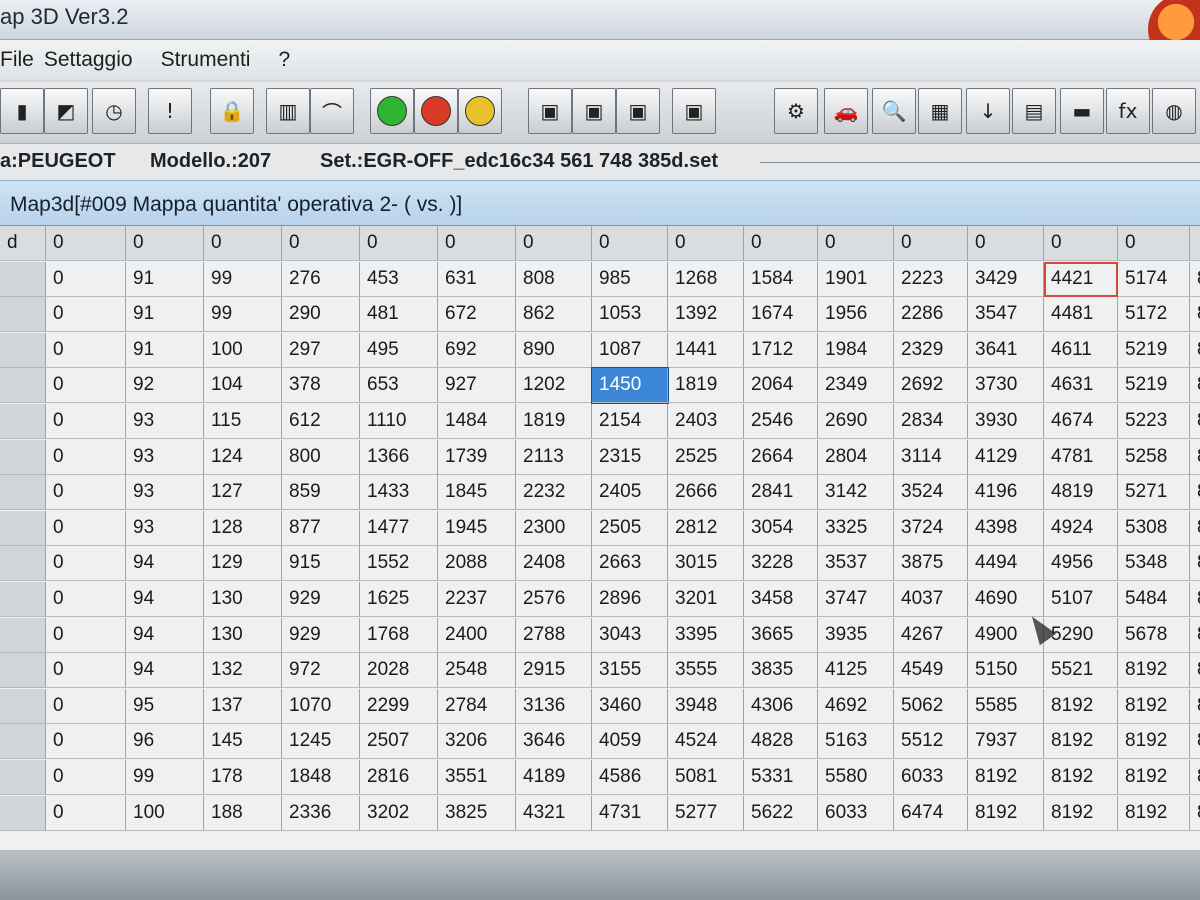  I want to click on map-cell: 6033, so click(931, 777).